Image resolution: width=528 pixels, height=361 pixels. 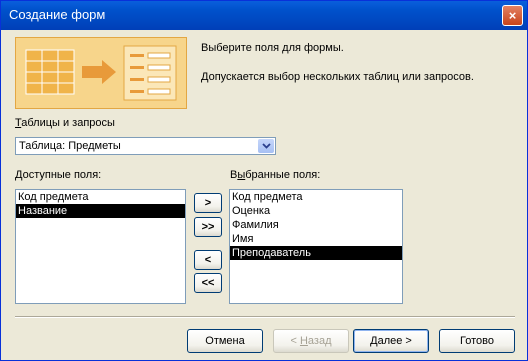 I want to click on next-label-text: алее >, so click(x=394, y=341).